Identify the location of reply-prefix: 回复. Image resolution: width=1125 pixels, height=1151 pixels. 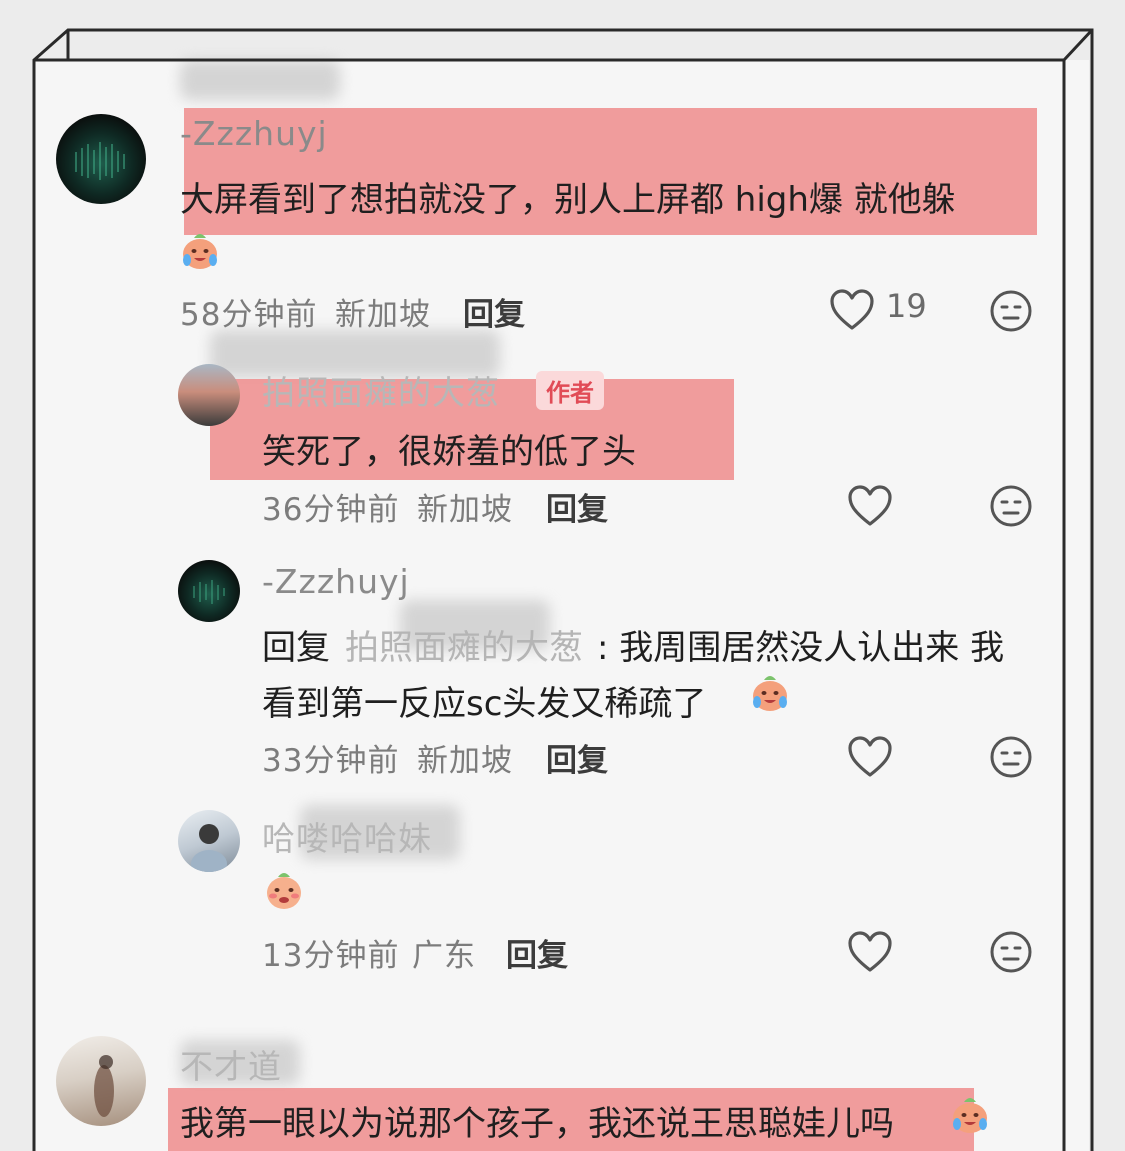
(296, 648).